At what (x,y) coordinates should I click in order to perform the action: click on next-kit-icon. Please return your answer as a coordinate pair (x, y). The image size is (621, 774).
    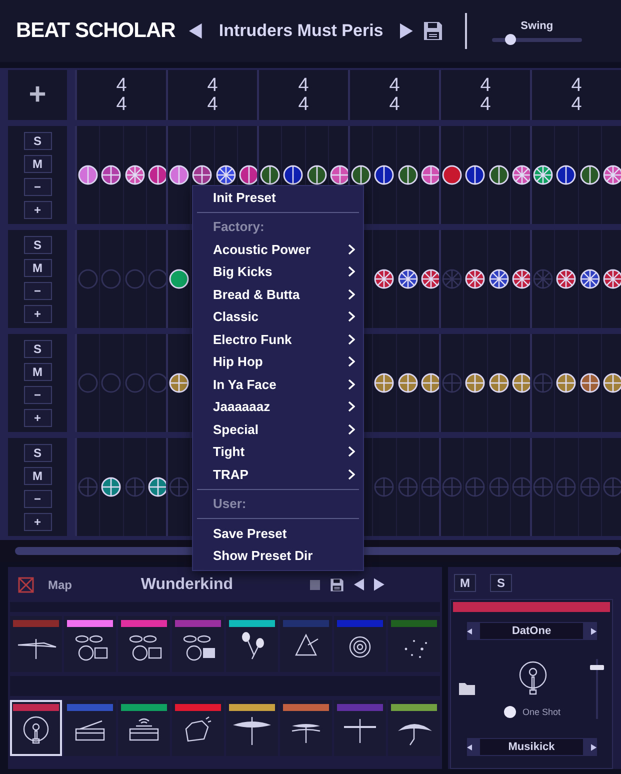
    Looking at the image, I should click on (379, 584).